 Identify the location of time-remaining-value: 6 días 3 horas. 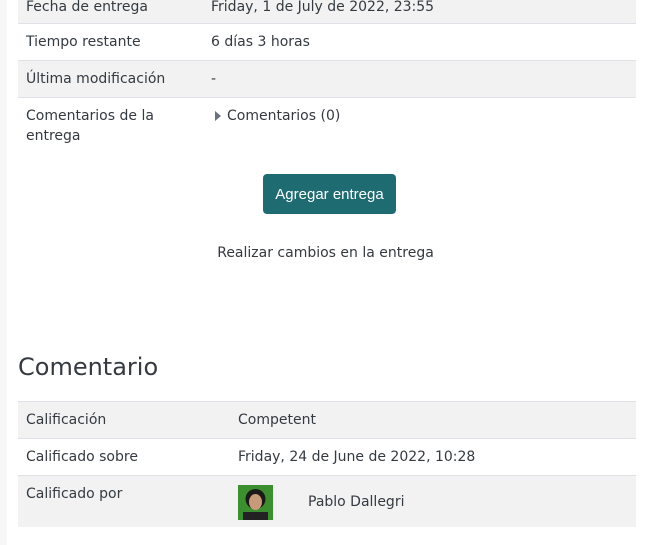
(260, 42).